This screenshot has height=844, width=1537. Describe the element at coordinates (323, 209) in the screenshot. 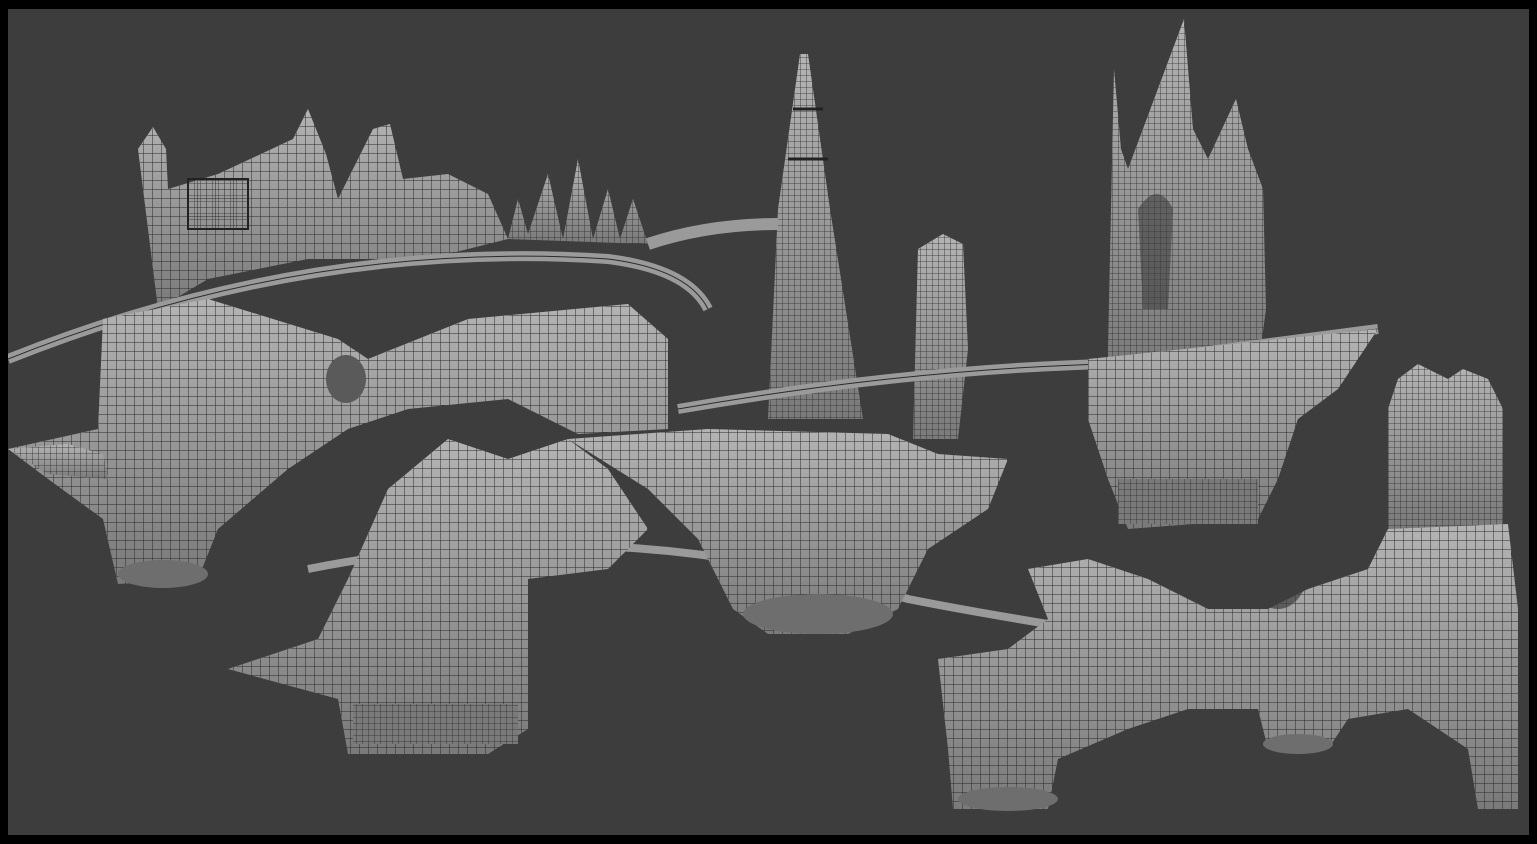

I see `left-back-structure` at that location.